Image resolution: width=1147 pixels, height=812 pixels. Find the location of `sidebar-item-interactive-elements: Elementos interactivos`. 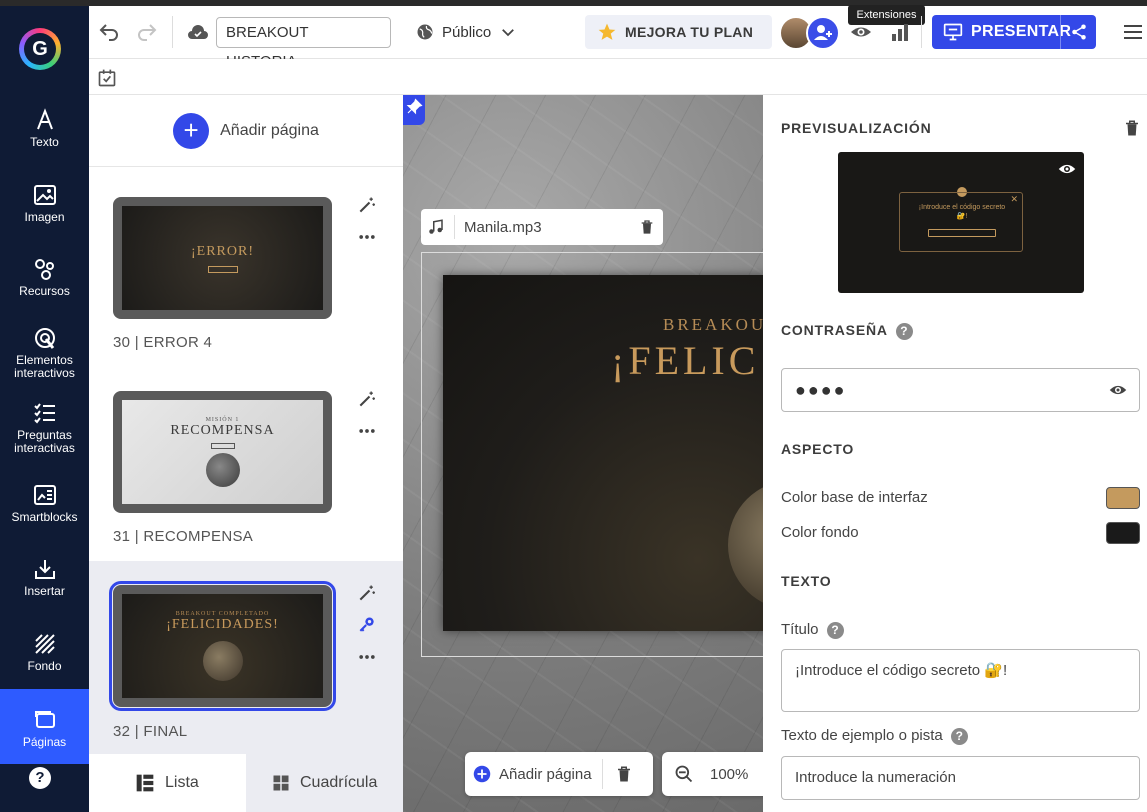

sidebar-item-interactive-elements: Elementos interactivos is located at coordinates (44, 353).